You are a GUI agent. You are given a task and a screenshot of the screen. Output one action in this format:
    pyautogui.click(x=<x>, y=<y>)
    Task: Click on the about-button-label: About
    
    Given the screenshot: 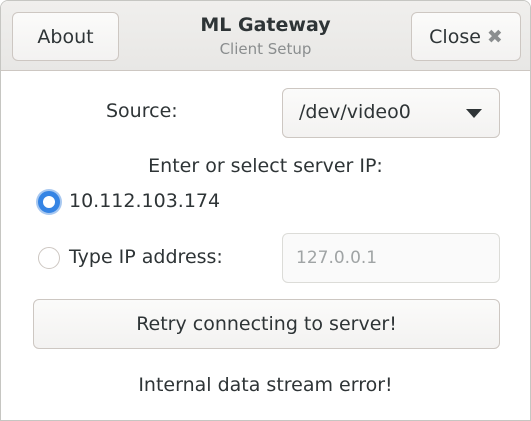 What is the action you would take?
    pyautogui.click(x=65, y=36)
    